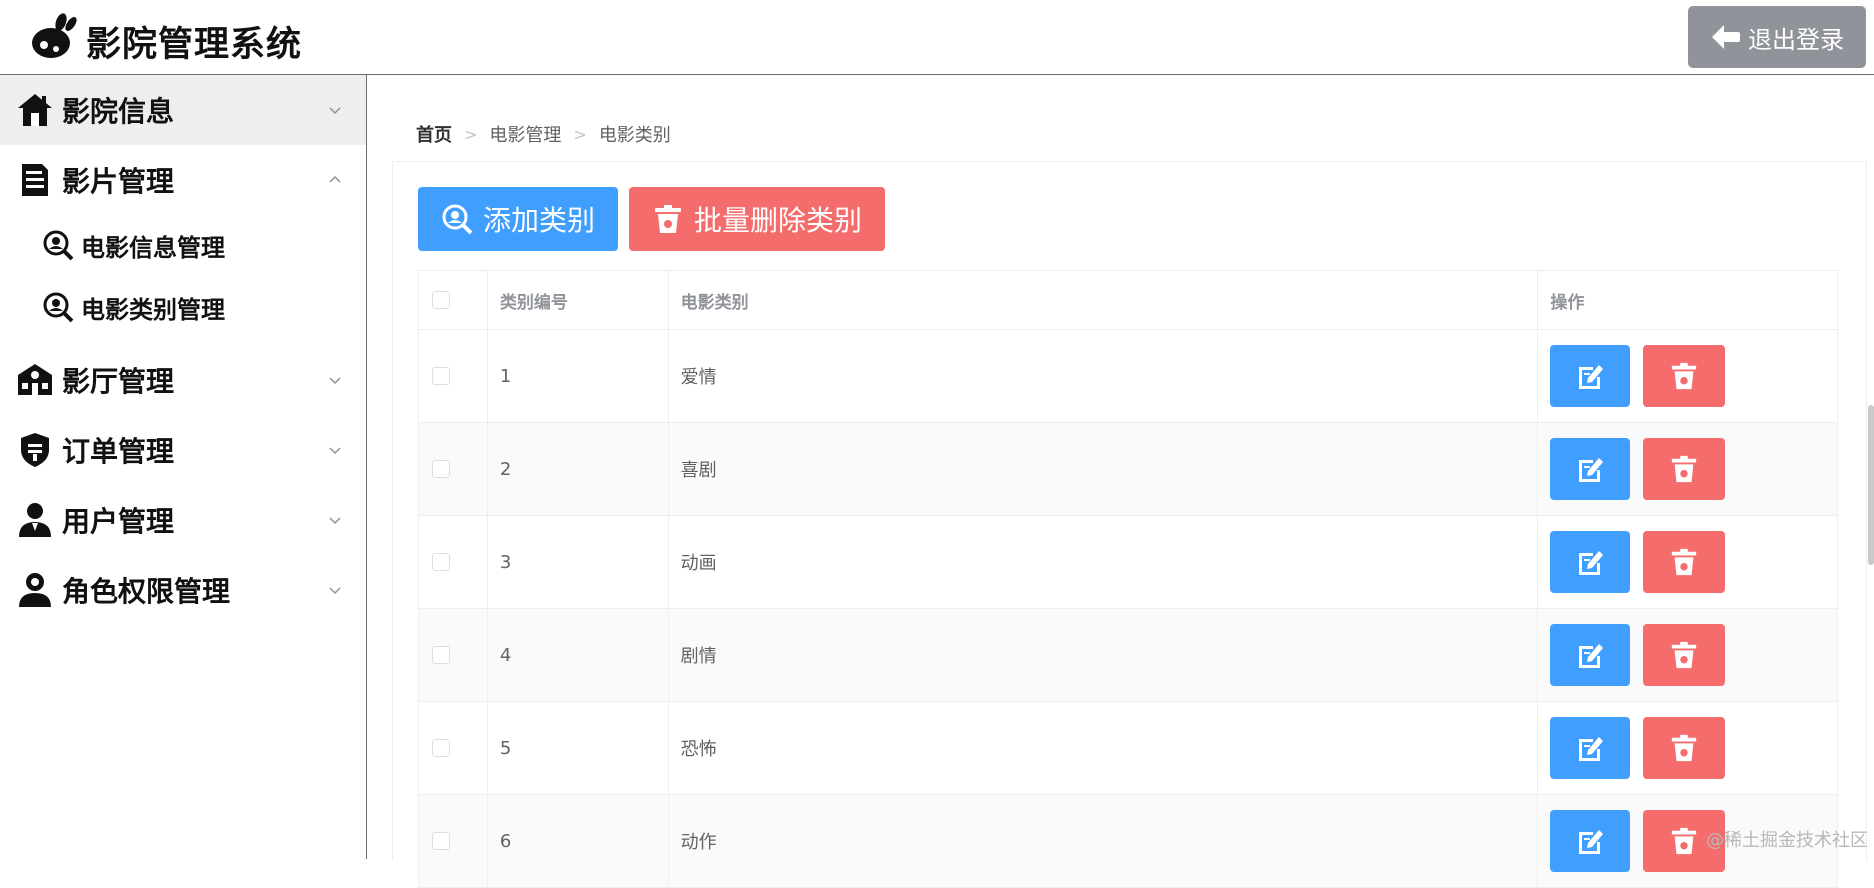  Describe the element at coordinates (35, 379) in the screenshot. I see `building-icon` at that location.